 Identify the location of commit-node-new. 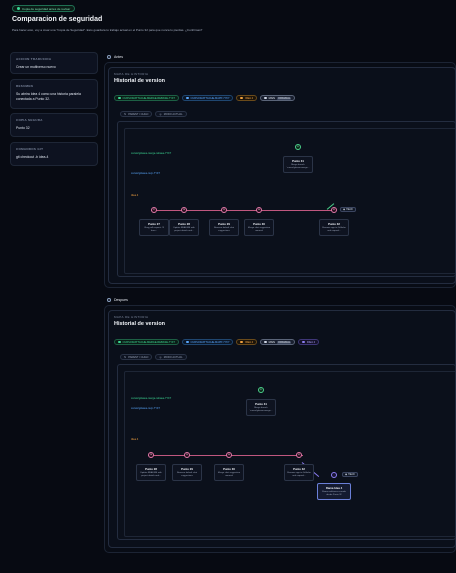
(334, 475).